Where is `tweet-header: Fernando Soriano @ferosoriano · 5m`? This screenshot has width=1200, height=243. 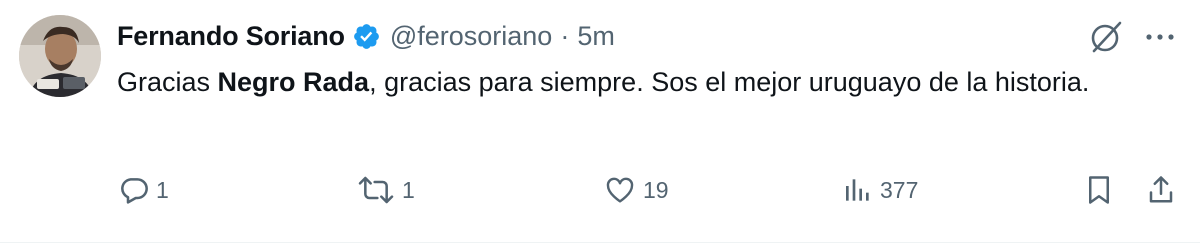 tweet-header: Fernando Soriano @ferosoriano · 5m is located at coordinates (366, 36).